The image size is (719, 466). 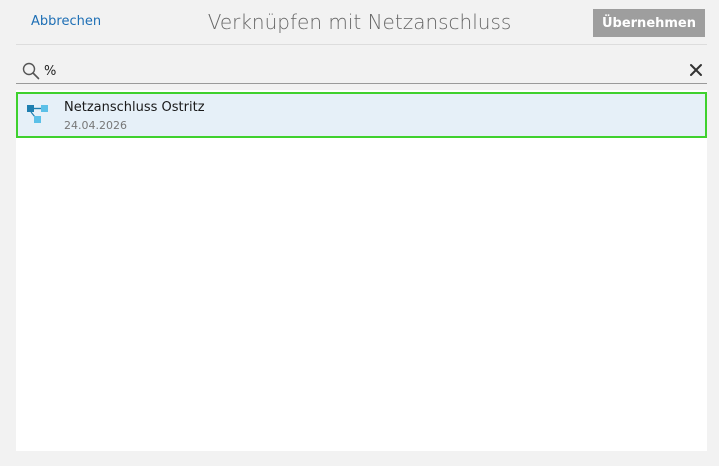 I want to click on network-connection-icon, so click(x=37, y=114).